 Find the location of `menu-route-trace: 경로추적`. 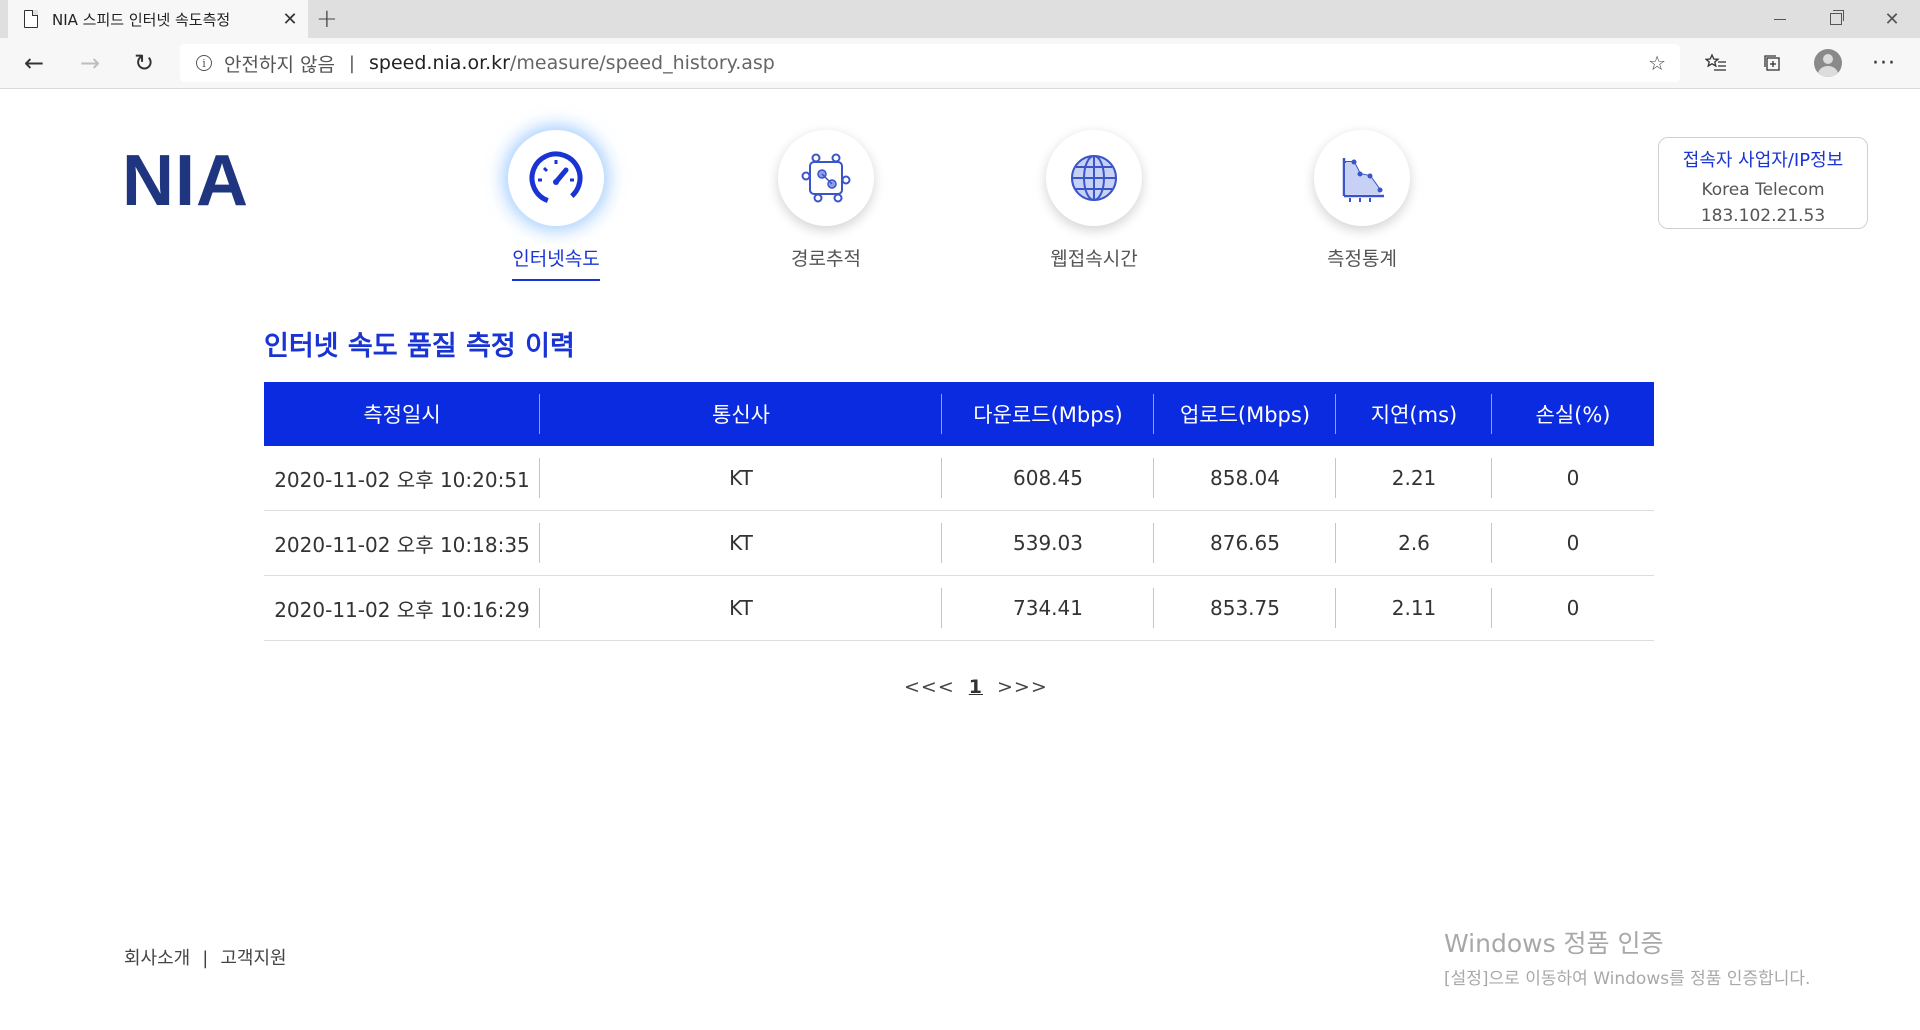

menu-route-trace: 경로추적 is located at coordinates (826, 200).